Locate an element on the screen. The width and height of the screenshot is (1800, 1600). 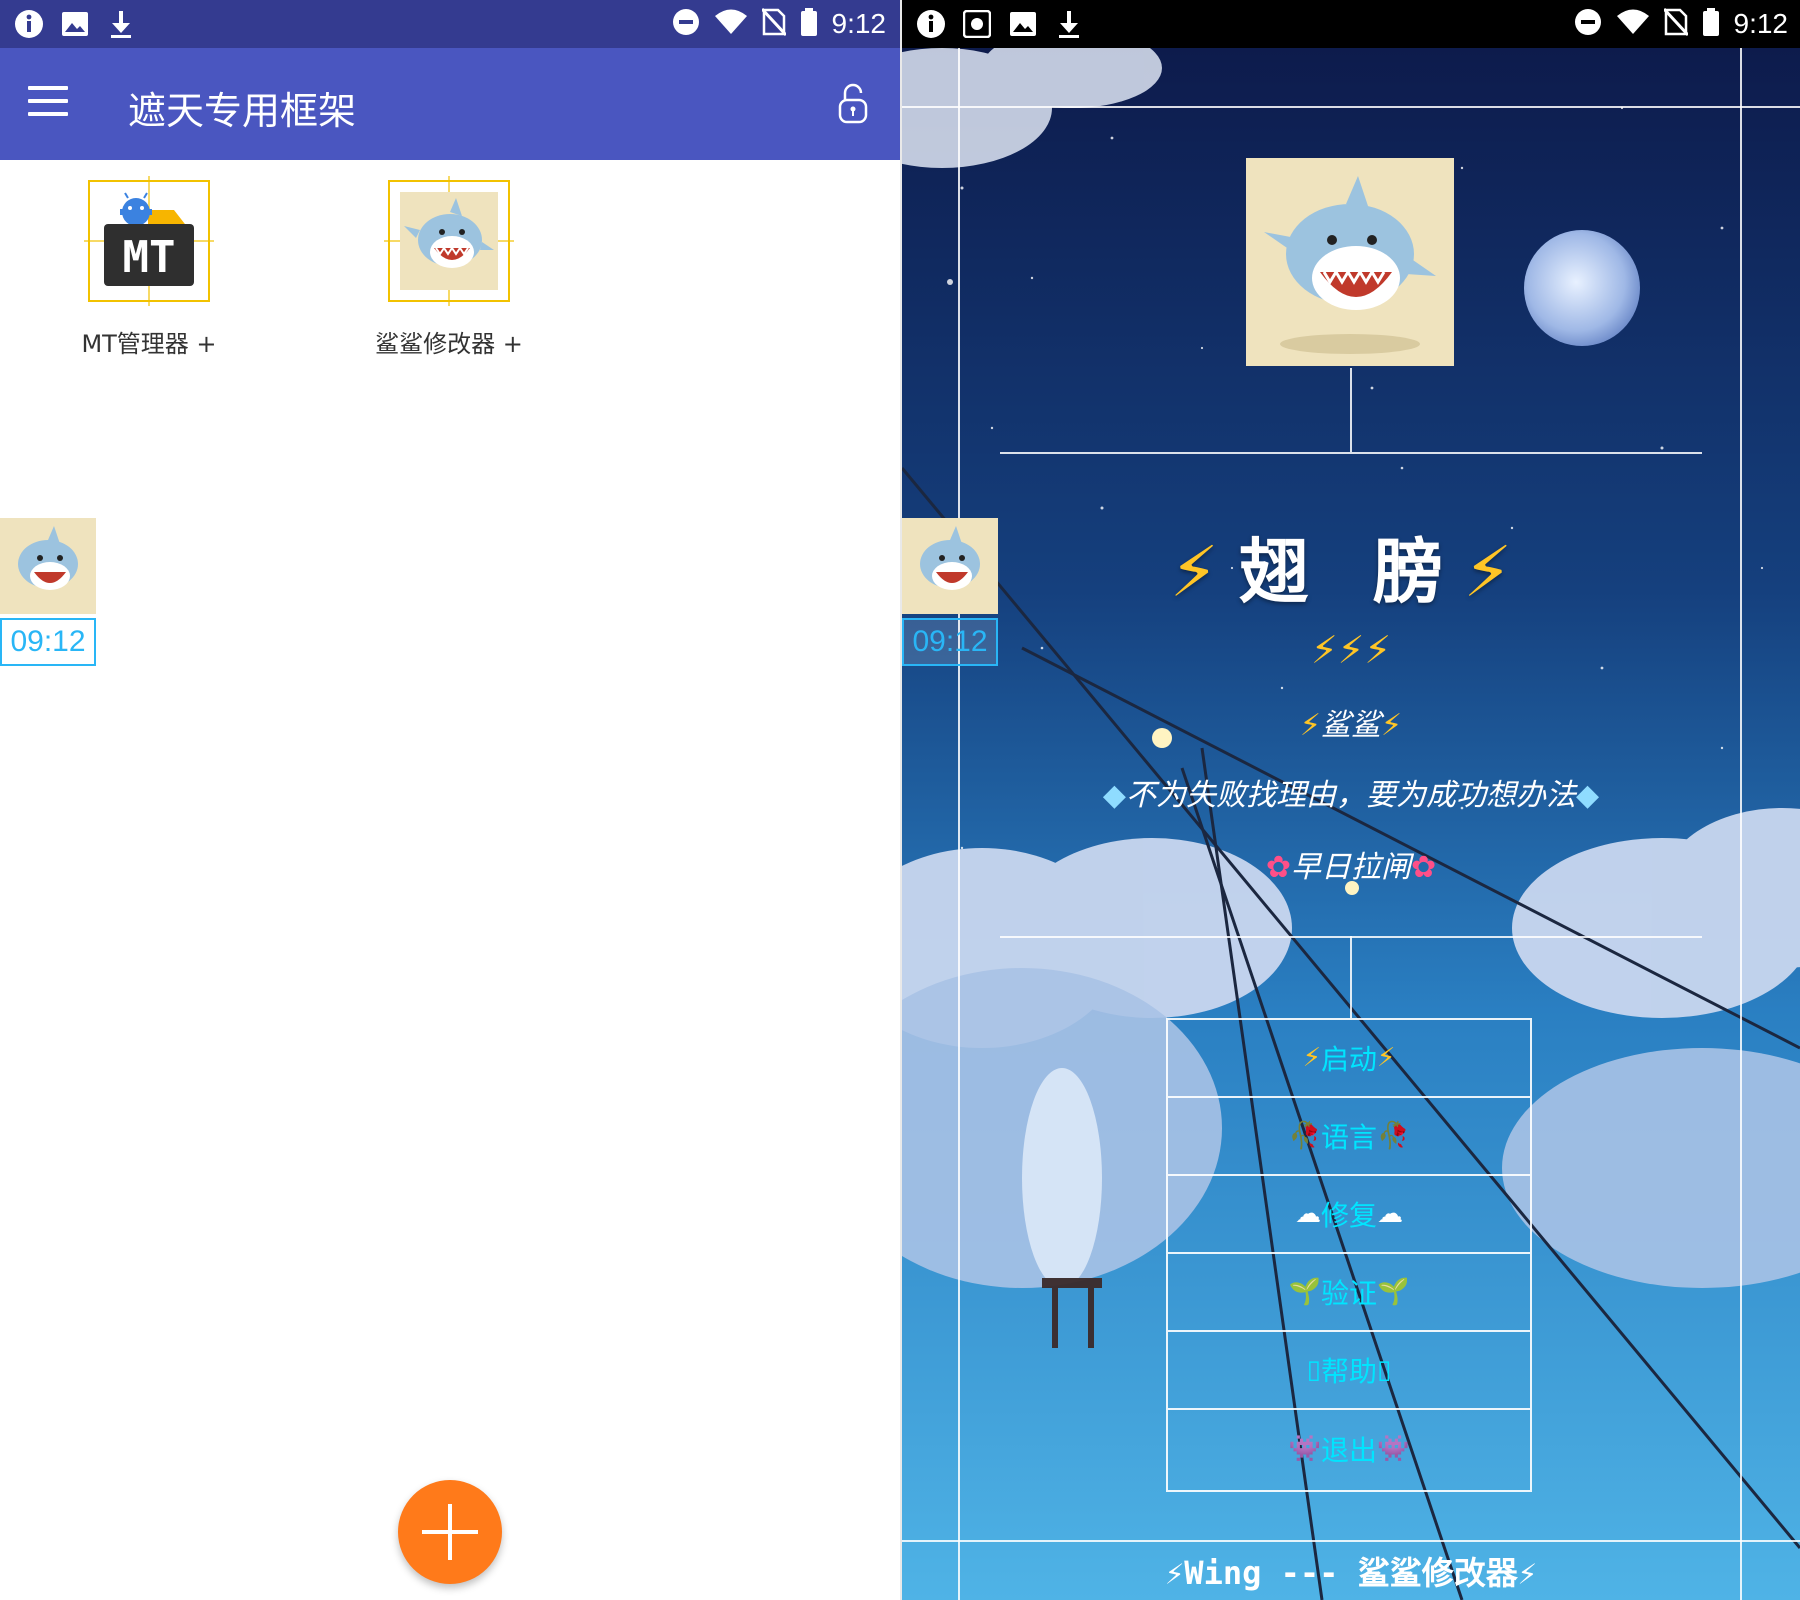
hamburger-menu-icon is located at coordinates (48, 104).